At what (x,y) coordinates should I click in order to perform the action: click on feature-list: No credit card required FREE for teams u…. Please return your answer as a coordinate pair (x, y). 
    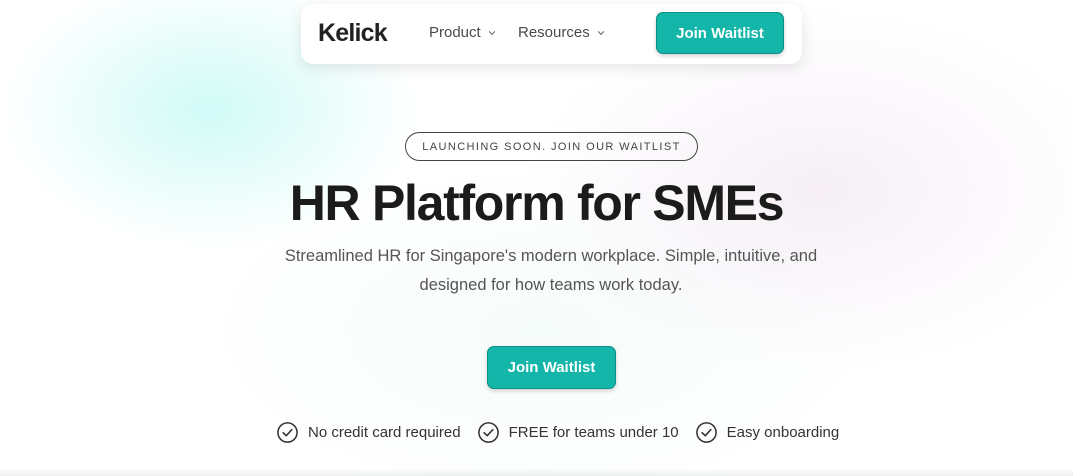
    Looking at the image, I should click on (565, 432).